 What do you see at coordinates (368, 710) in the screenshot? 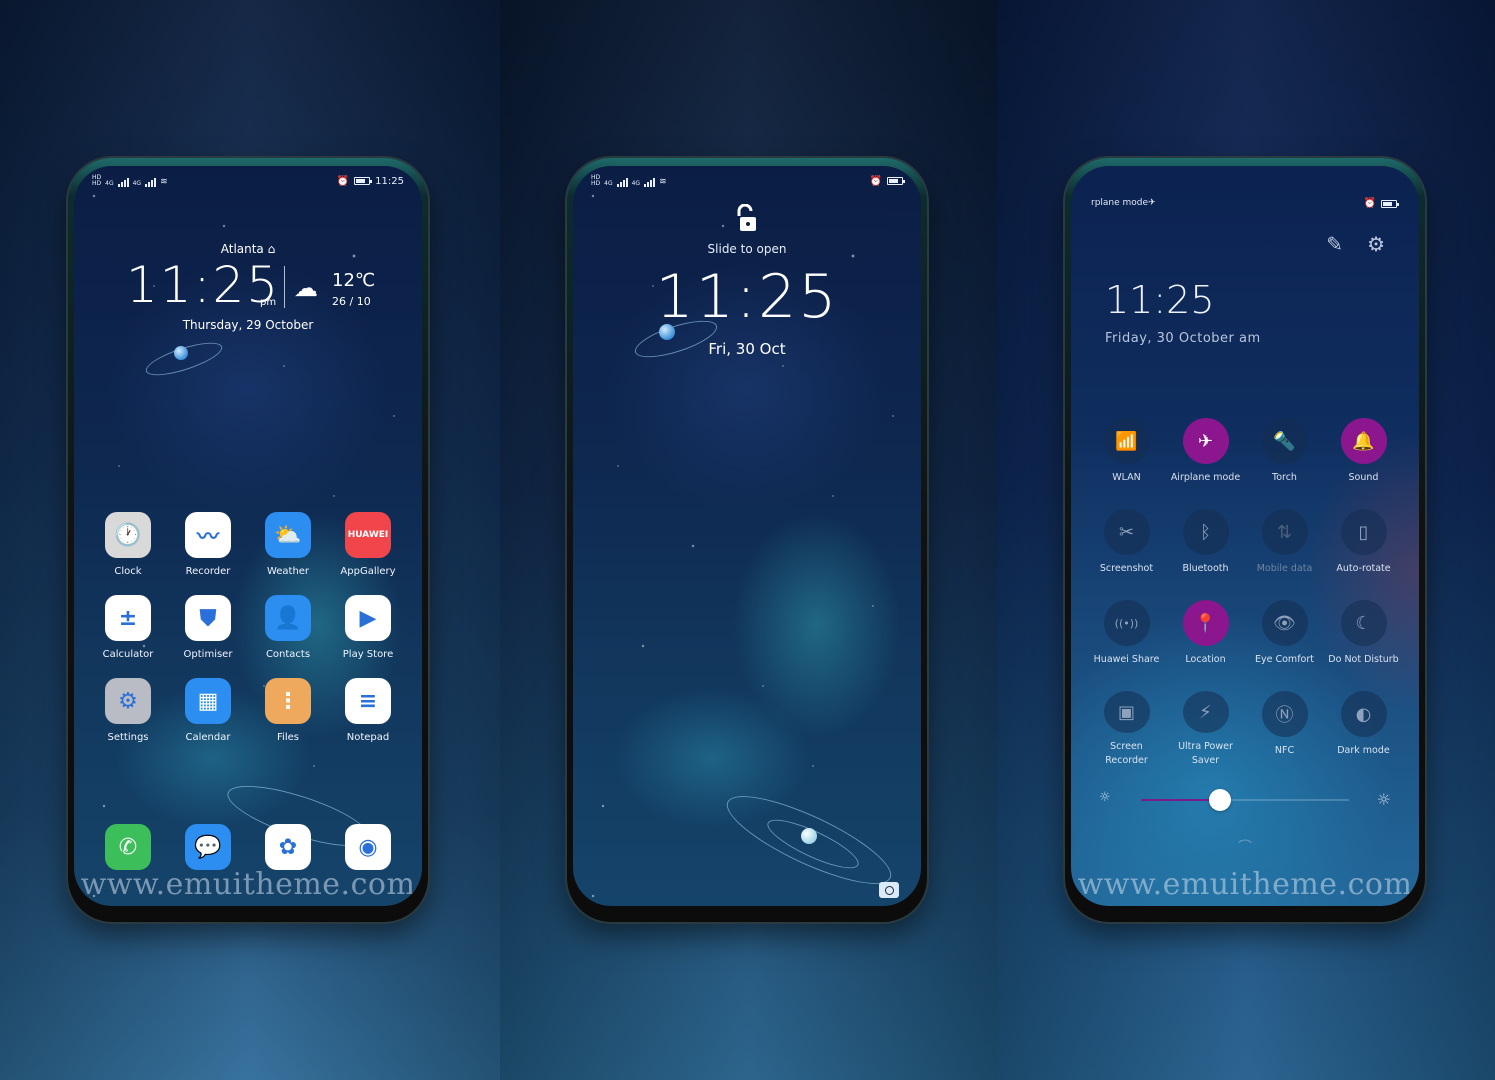
I see `app-notepad: ≡ Notepad` at bounding box center [368, 710].